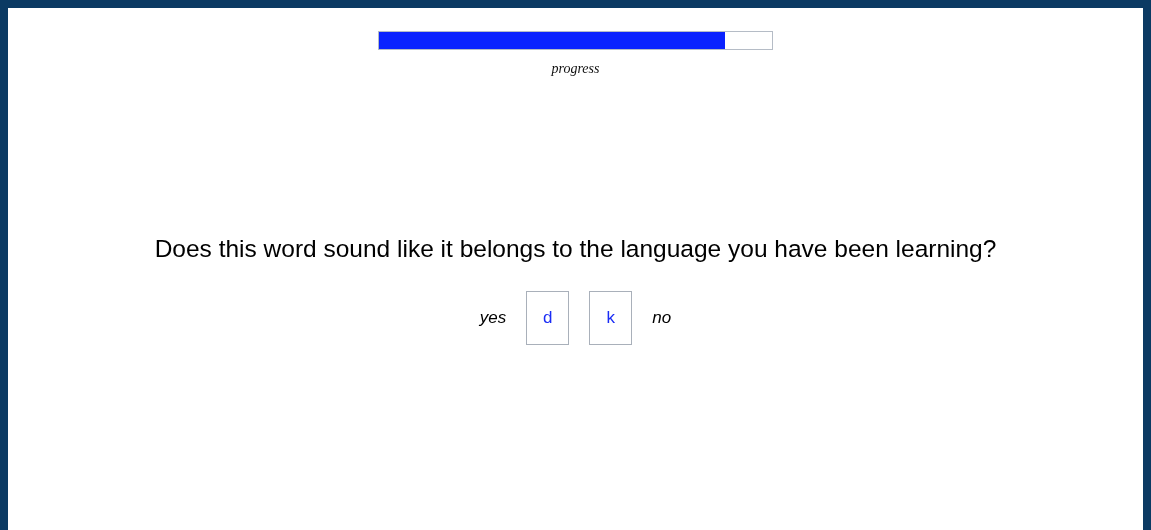 Image resolution: width=1151 pixels, height=530 pixels. What do you see at coordinates (575, 69) in the screenshot?
I see `progress-label: progress` at bounding box center [575, 69].